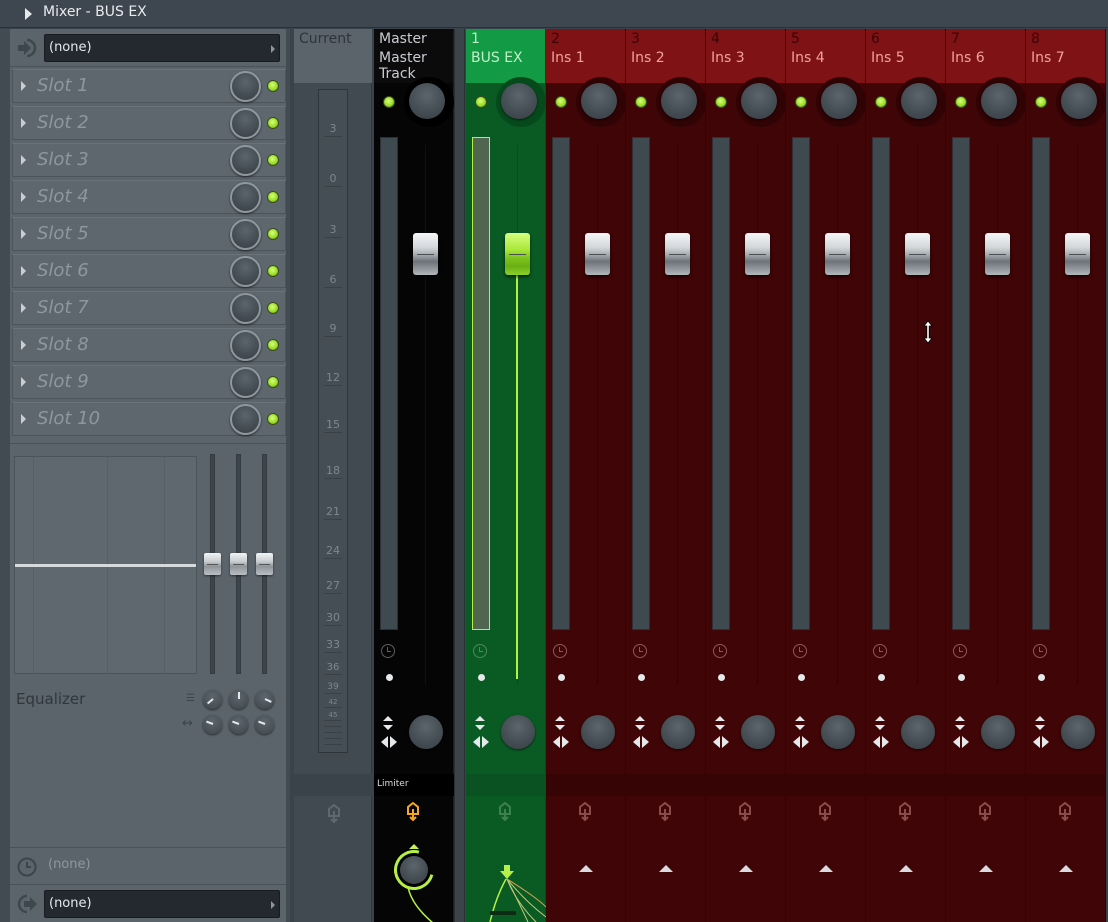 This screenshot has height=922, width=1108. What do you see at coordinates (149, 123) in the screenshot?
I see `fx-slot: Slot 2` at bounding box center [149, 123].